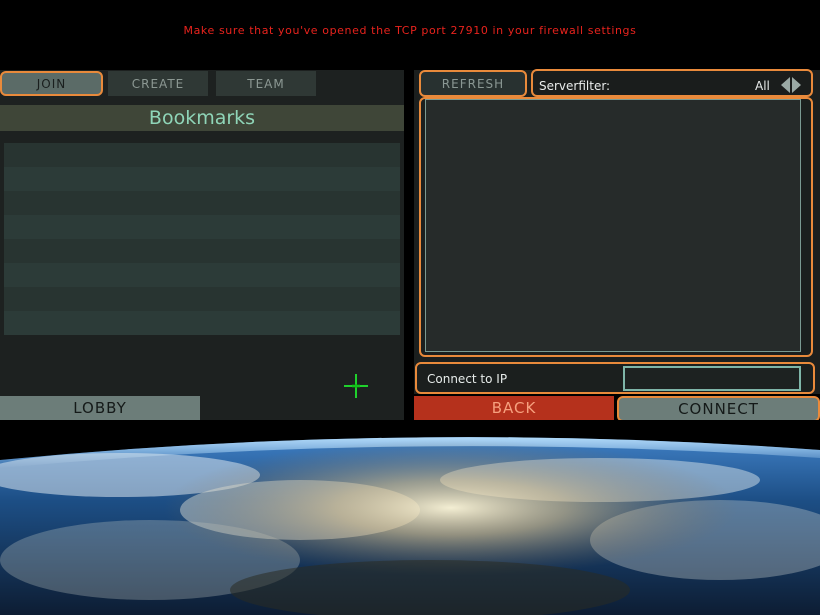 The height and width of the screenshot is (615, 820). What do you see at coordinates (718, 409) in the screenshot?
I see `connect-button: CONNECT` at bounding box center [718, 409].